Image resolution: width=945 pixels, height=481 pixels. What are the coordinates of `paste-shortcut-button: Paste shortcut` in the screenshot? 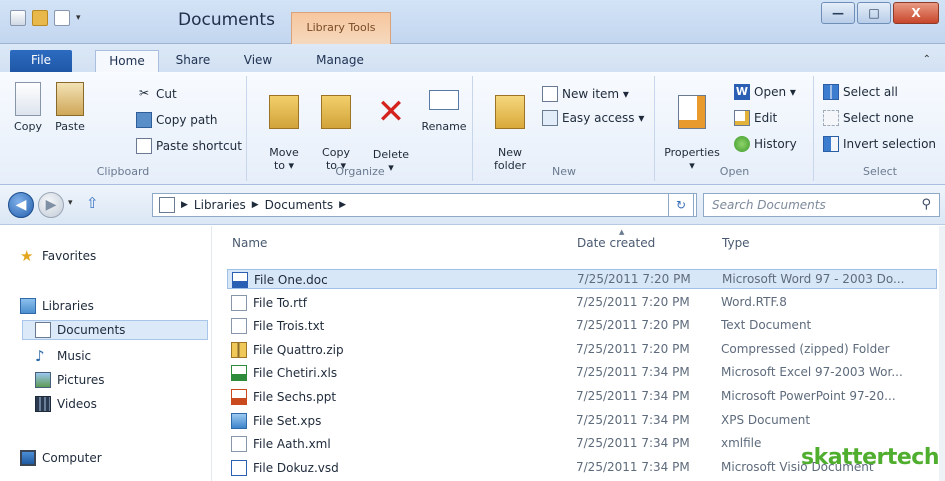 It's located at (189, 146).